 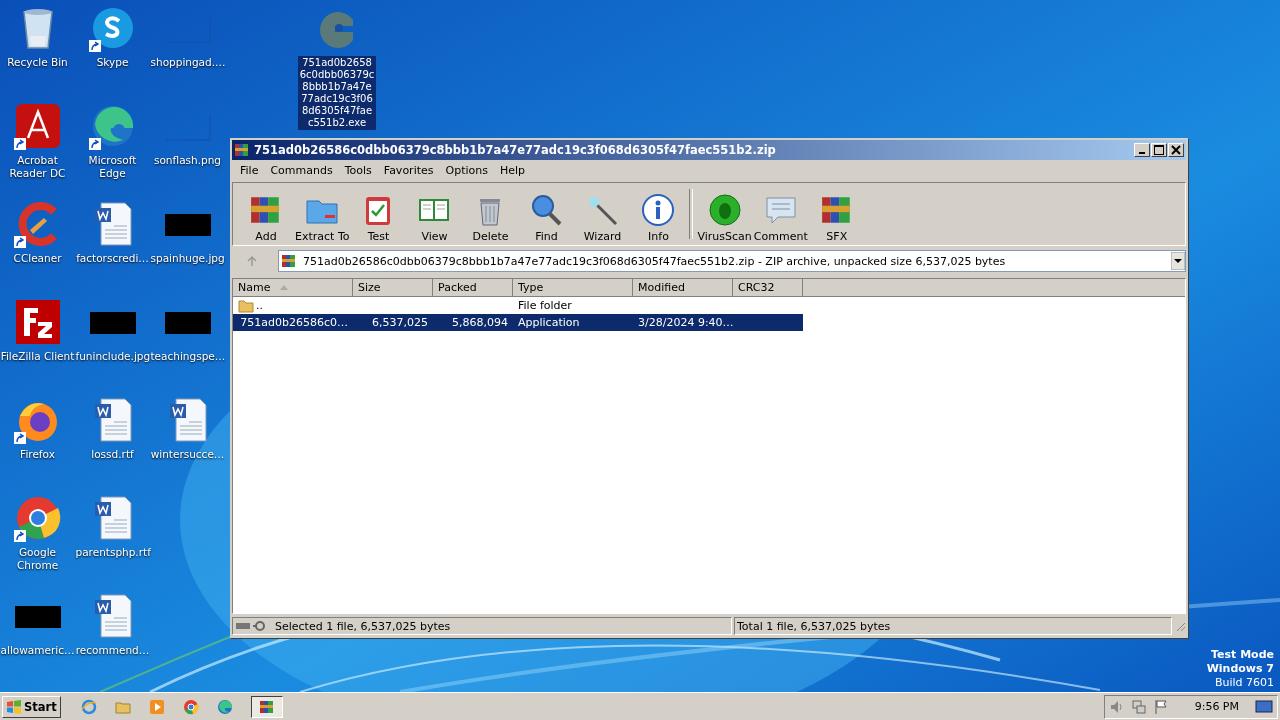 I want to click on menu-item: Help, so click(x=512, y=170).